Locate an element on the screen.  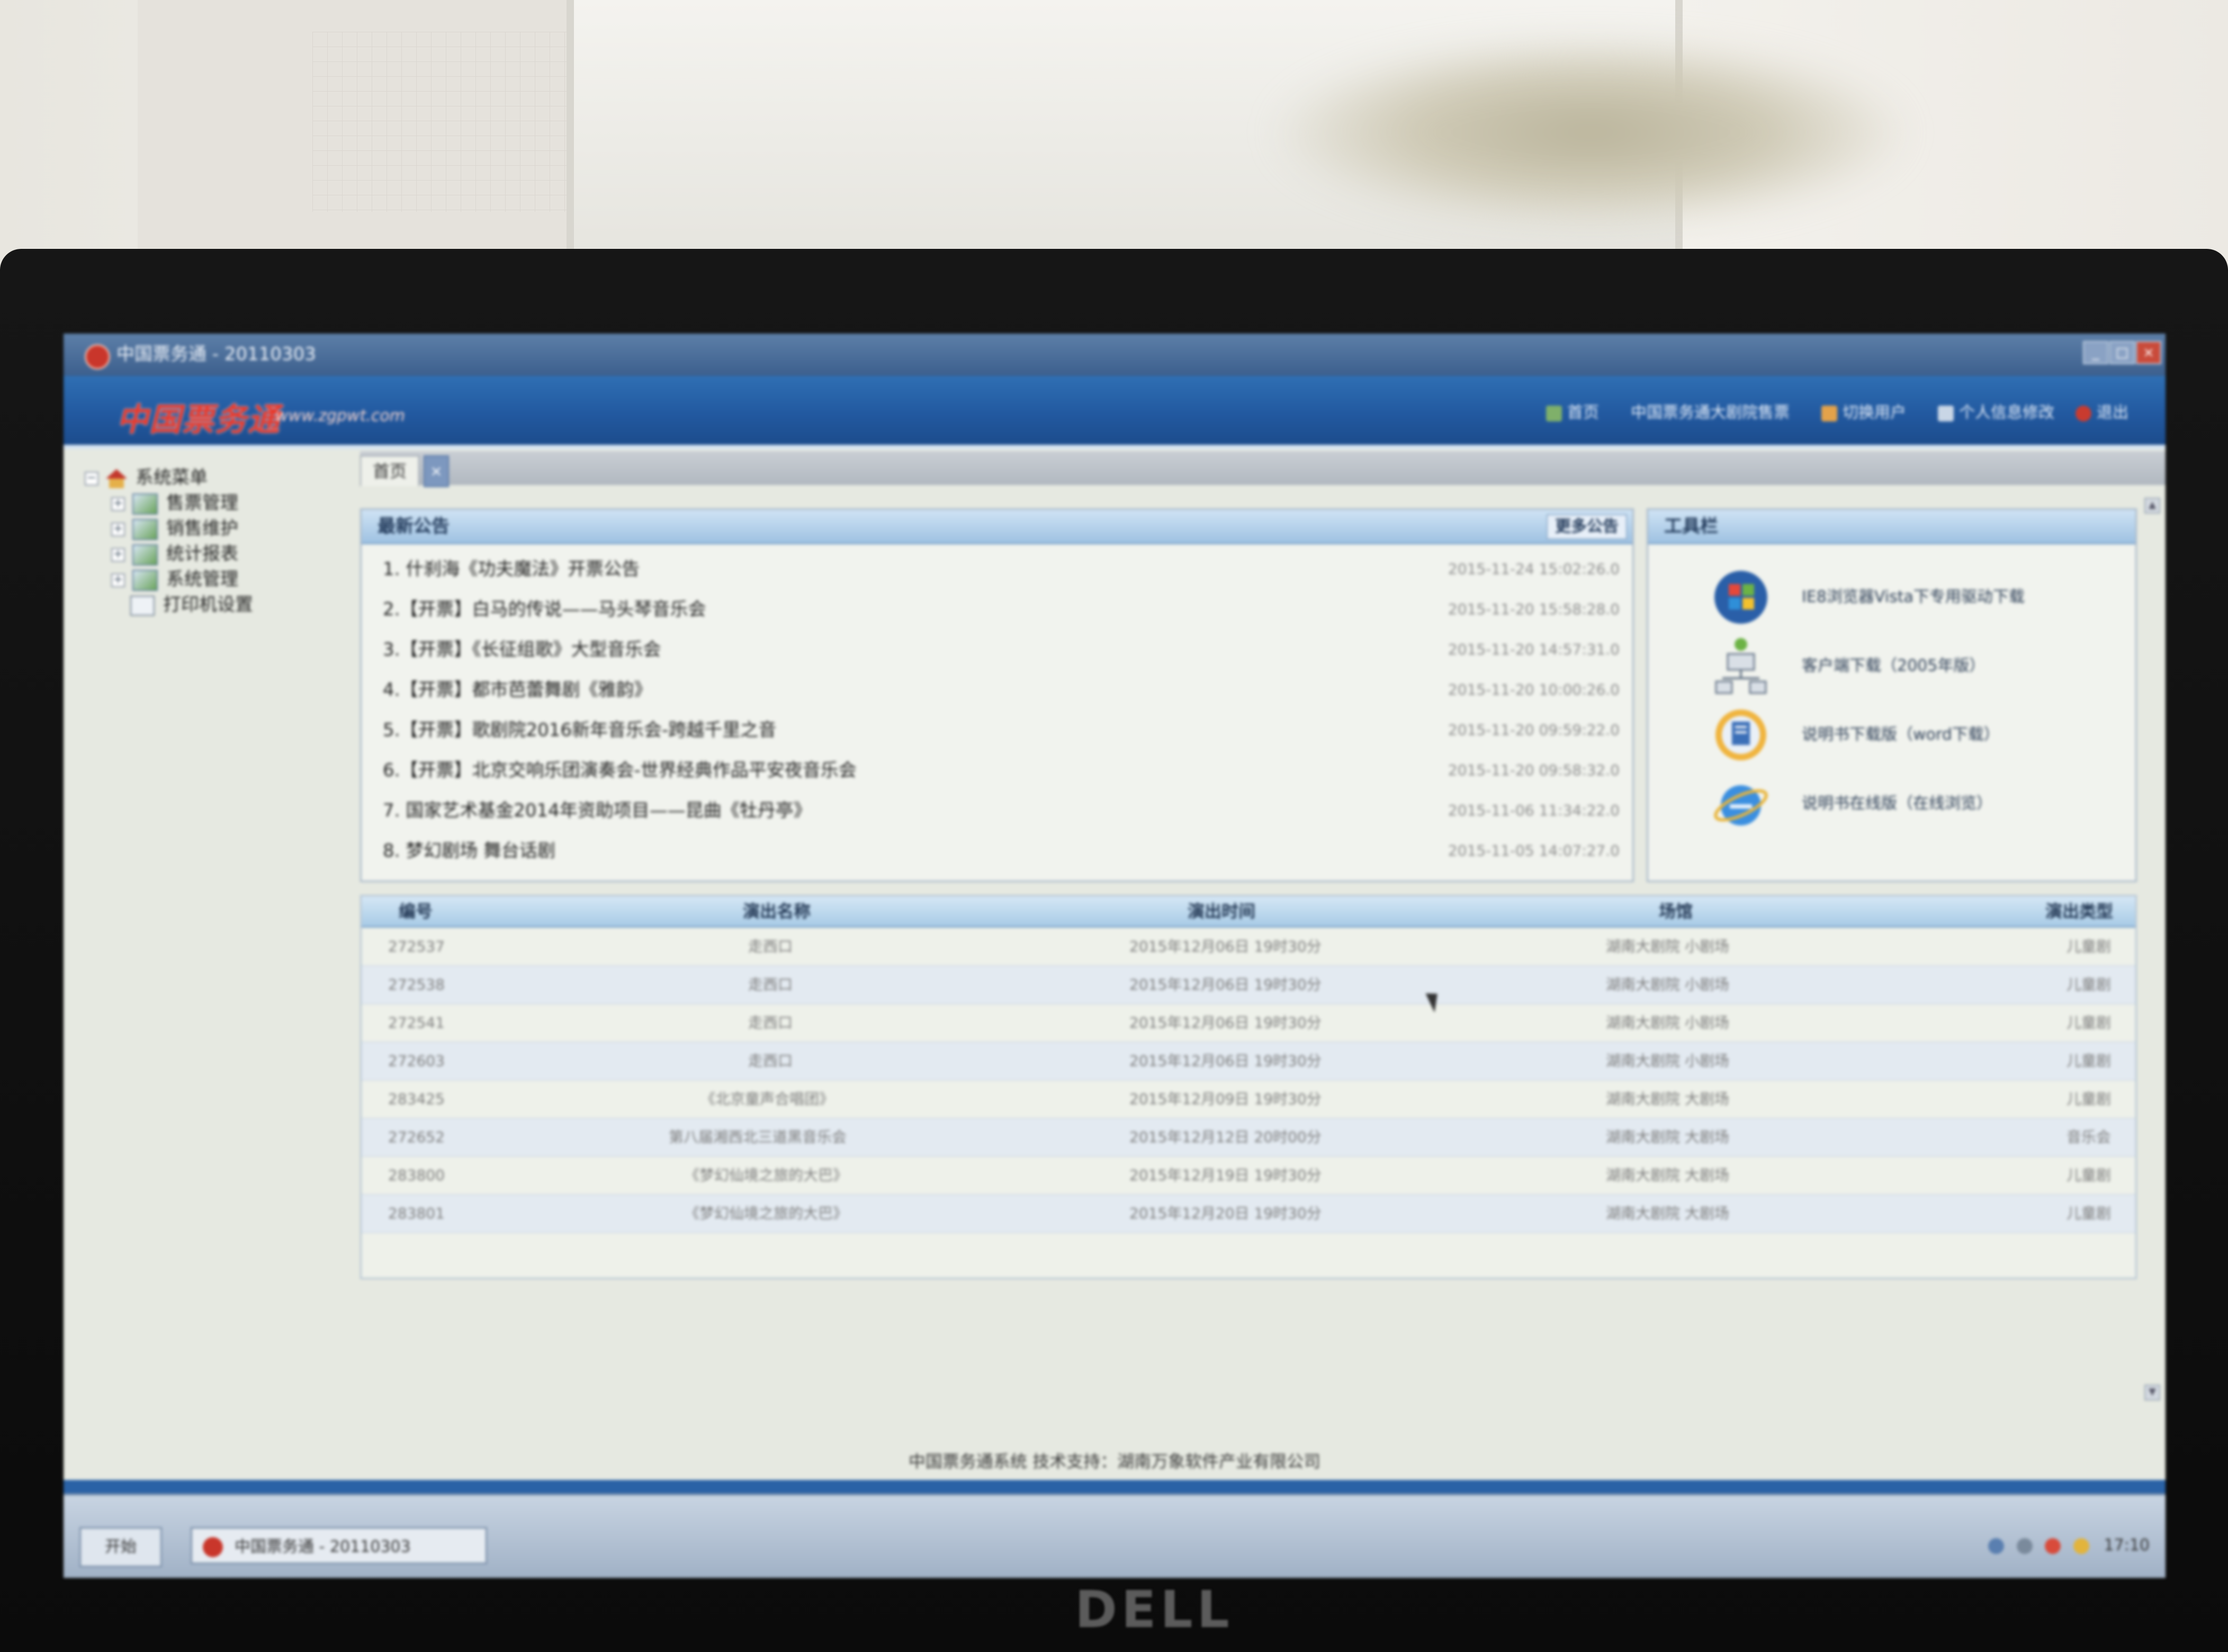
network-icon is located at coordinates (1741, 666).